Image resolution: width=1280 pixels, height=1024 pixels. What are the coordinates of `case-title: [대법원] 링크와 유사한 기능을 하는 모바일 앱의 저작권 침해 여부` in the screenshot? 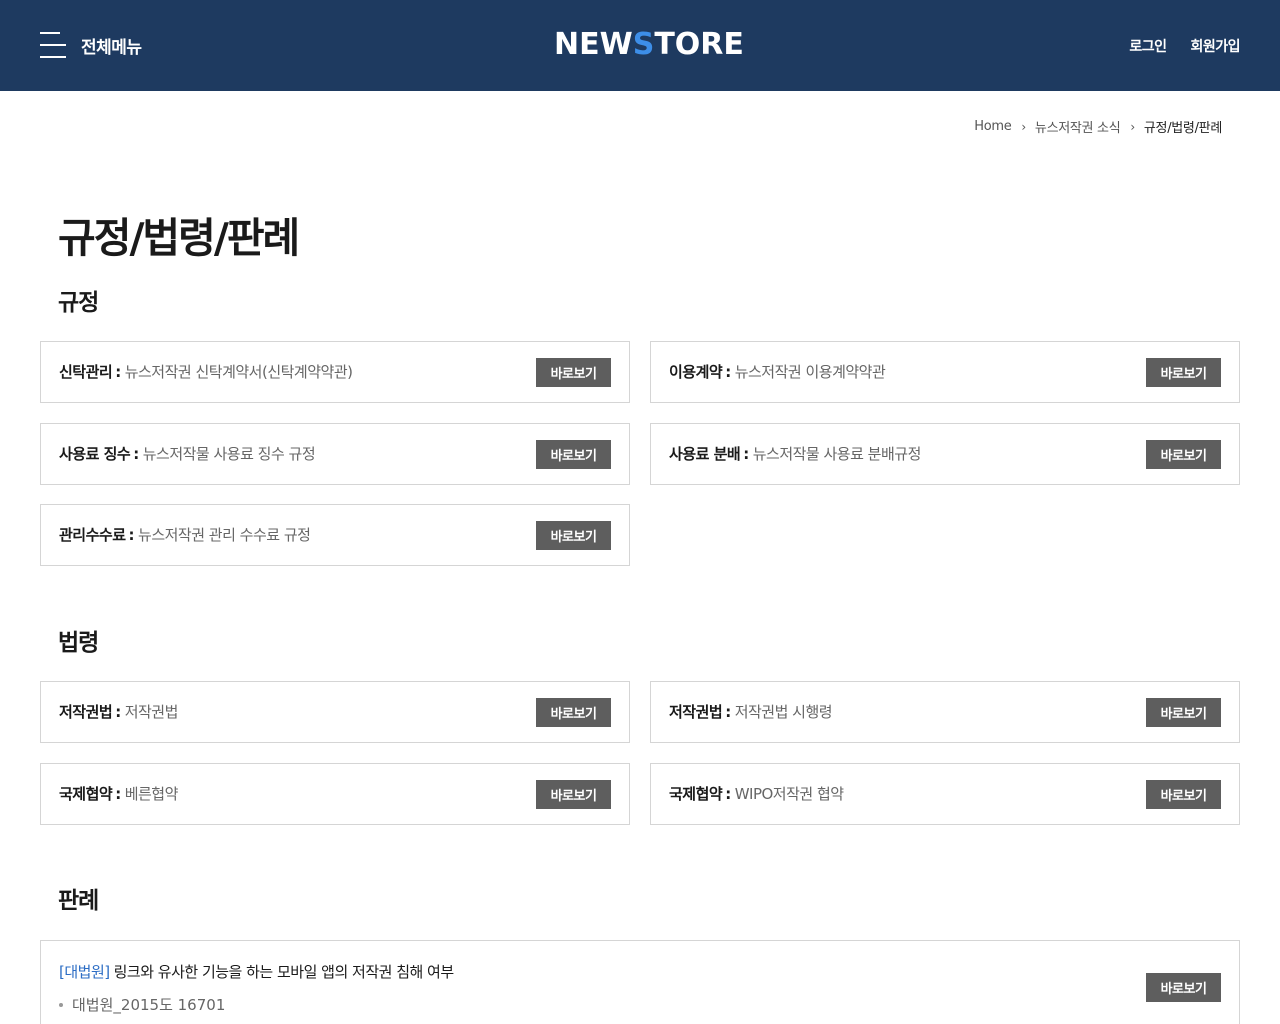 It's located at (256, 971).